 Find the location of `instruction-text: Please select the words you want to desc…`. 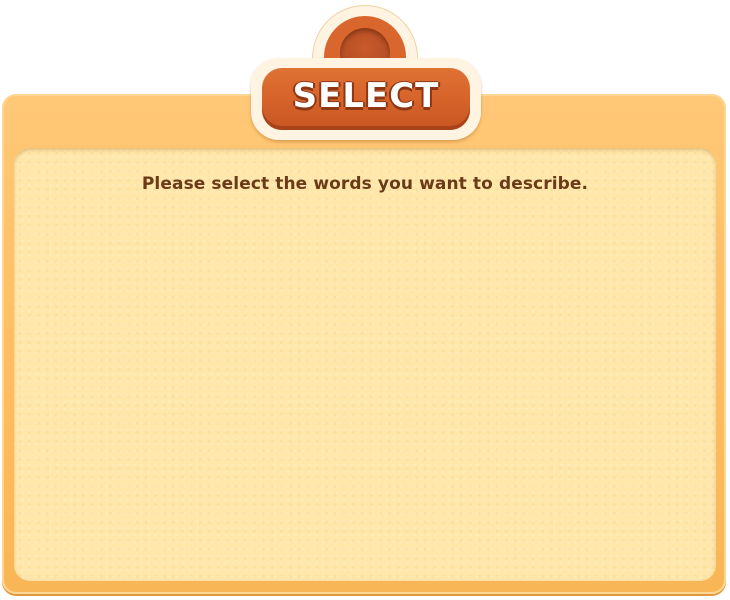

instruction-text: Please select the words you want to desc… is located at coordinates (365, 184).